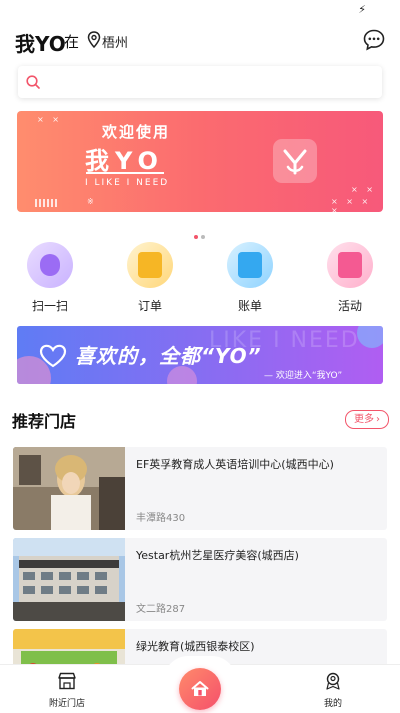 The height and width of the screenshot is (713, 400). I want to click on more-stores-button: 更多 ›, so click(367, 419).